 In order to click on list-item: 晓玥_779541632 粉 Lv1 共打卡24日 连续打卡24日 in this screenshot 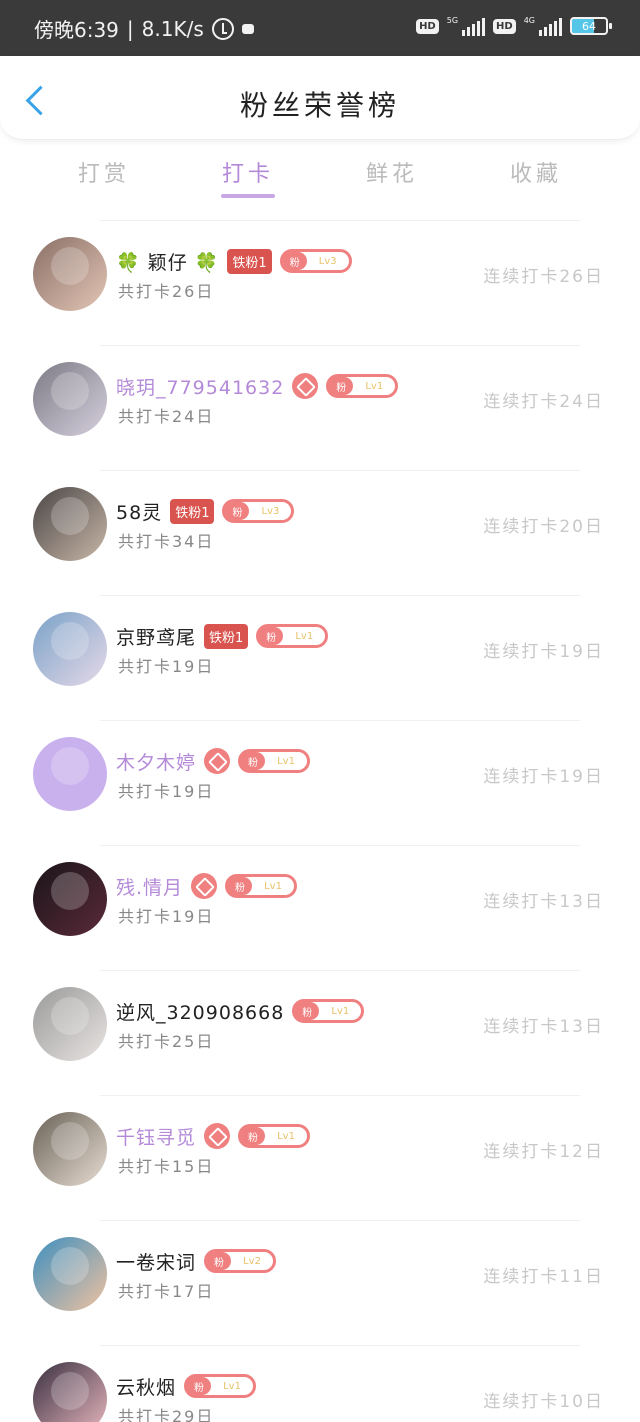, I will do `click(320, 407)`.